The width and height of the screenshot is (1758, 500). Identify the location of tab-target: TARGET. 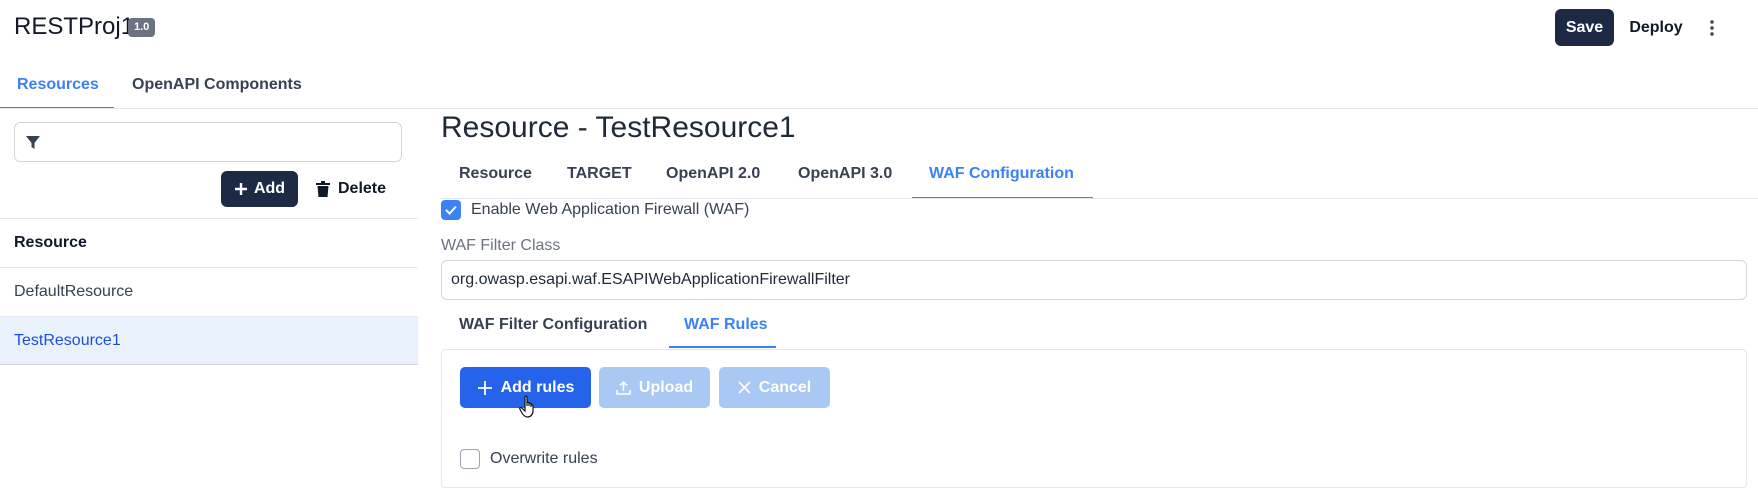
(599, 174).